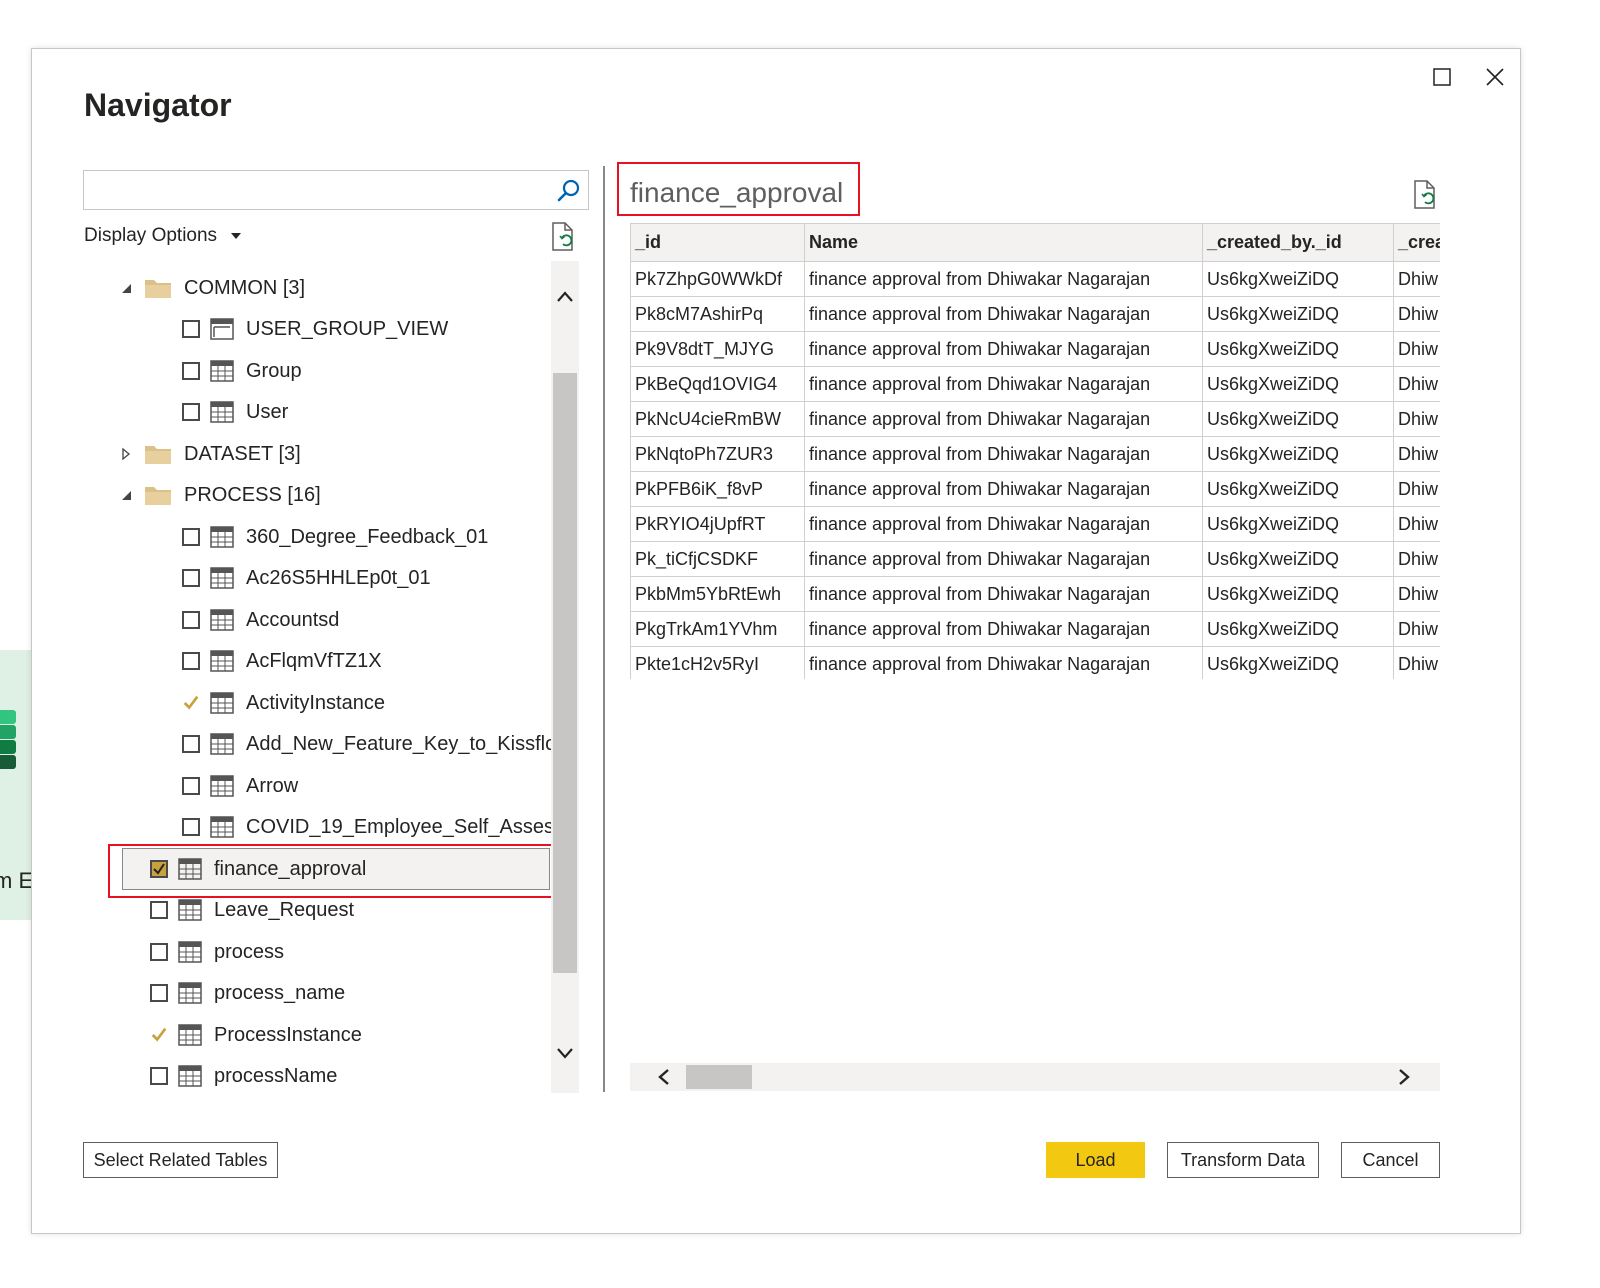 This screenshot has width=1600, height=1288. I want to click on tree-folder-process: PROCESS [16], so click(219, 495).